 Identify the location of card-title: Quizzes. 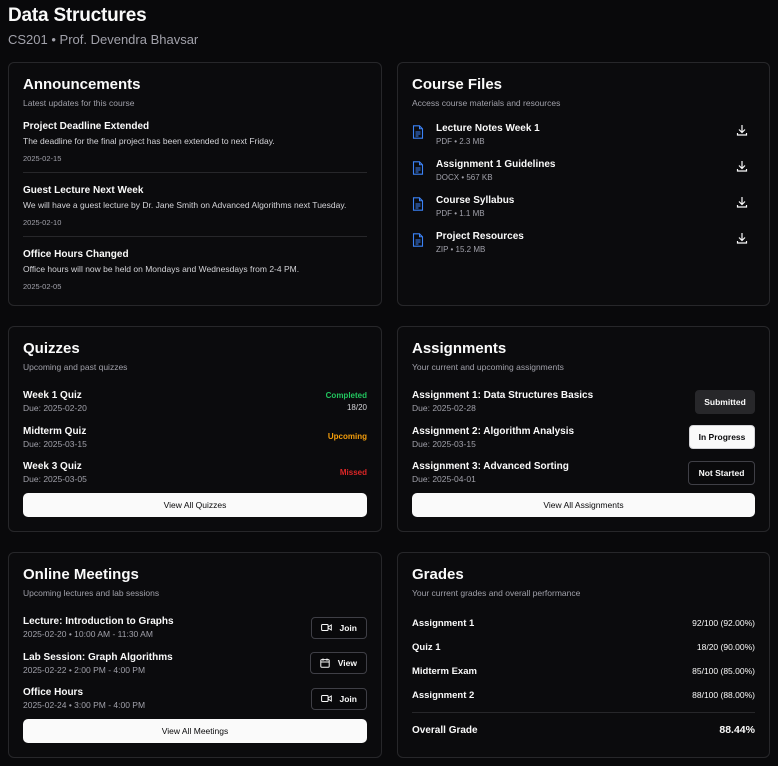
(51, 348).